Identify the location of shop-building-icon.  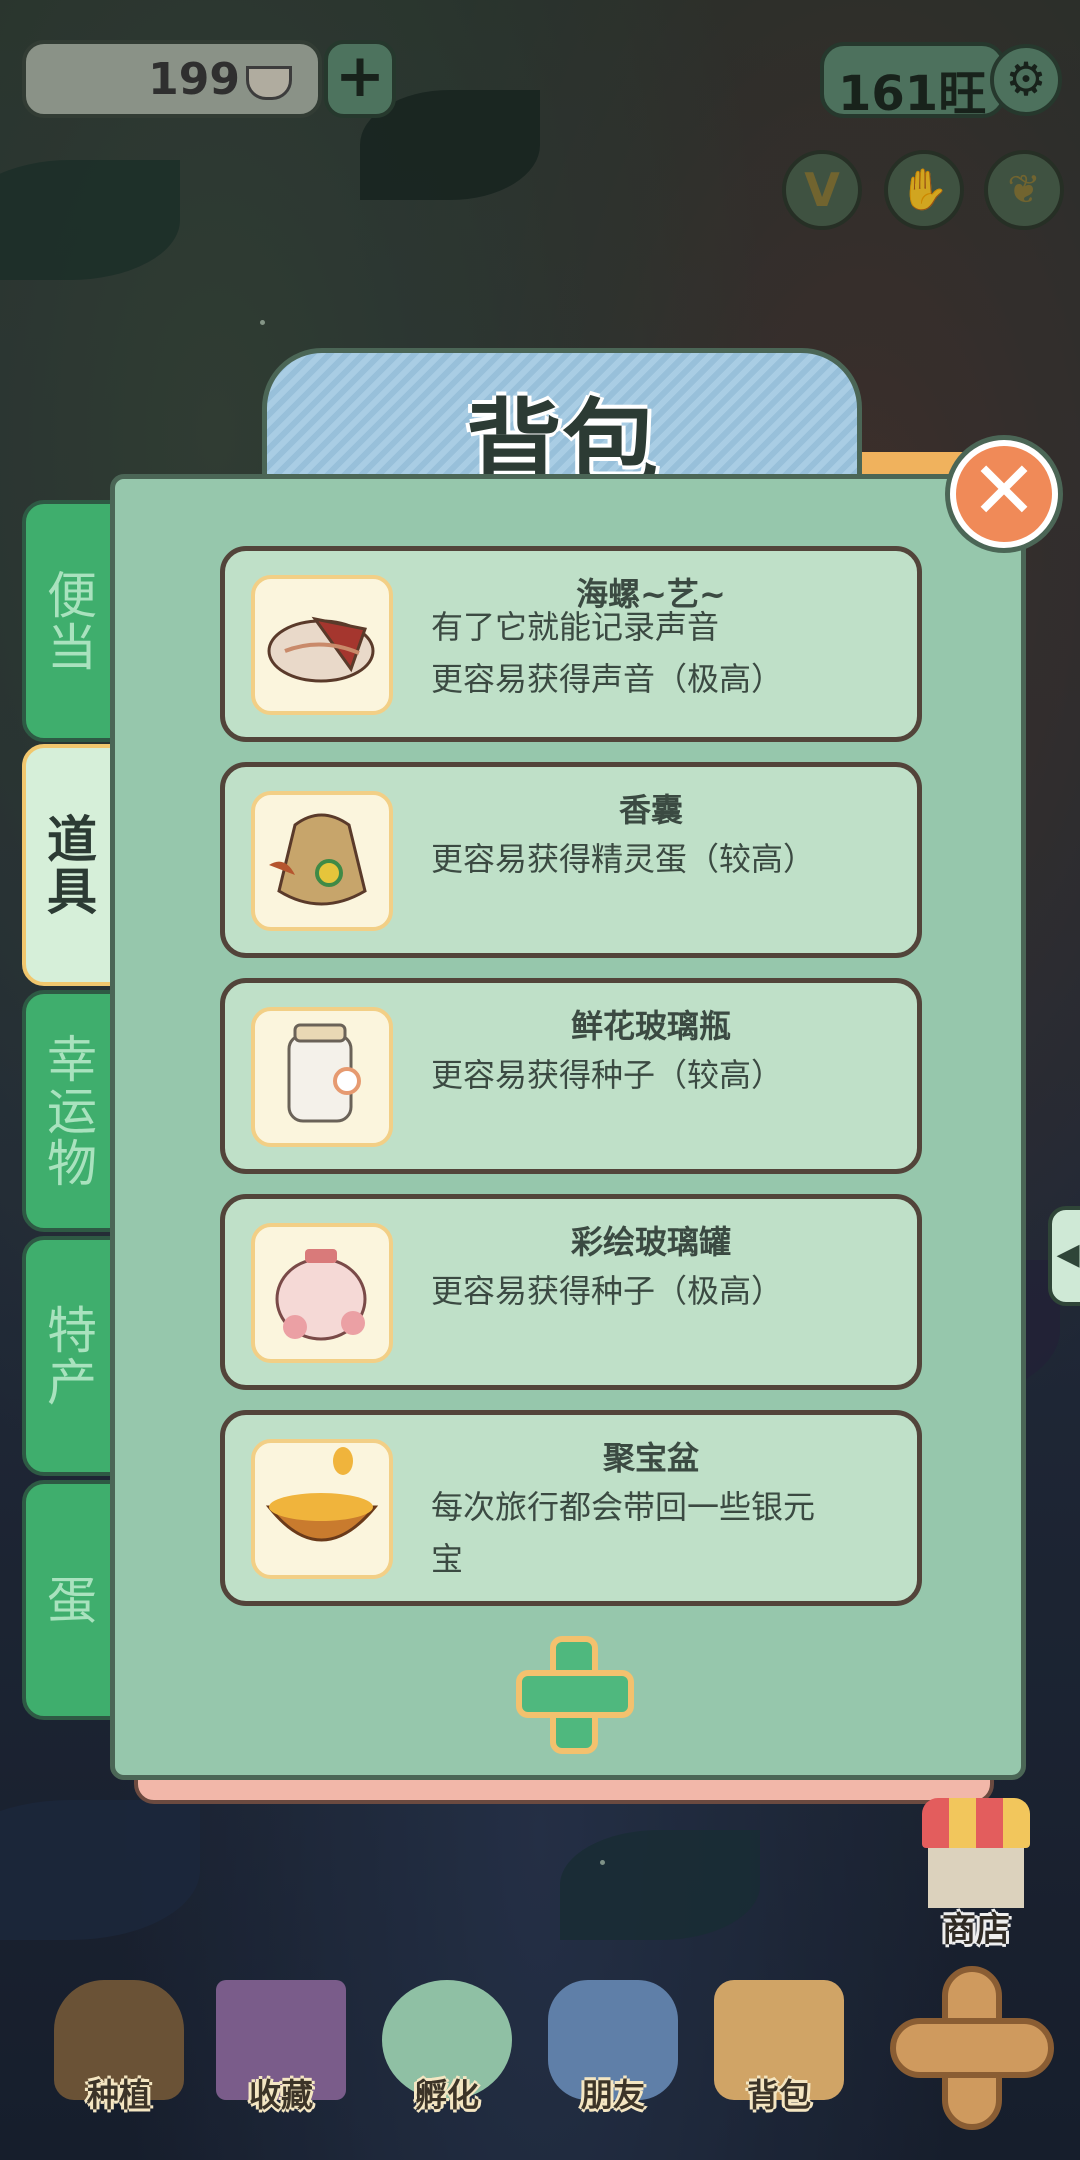
(976, 1878).